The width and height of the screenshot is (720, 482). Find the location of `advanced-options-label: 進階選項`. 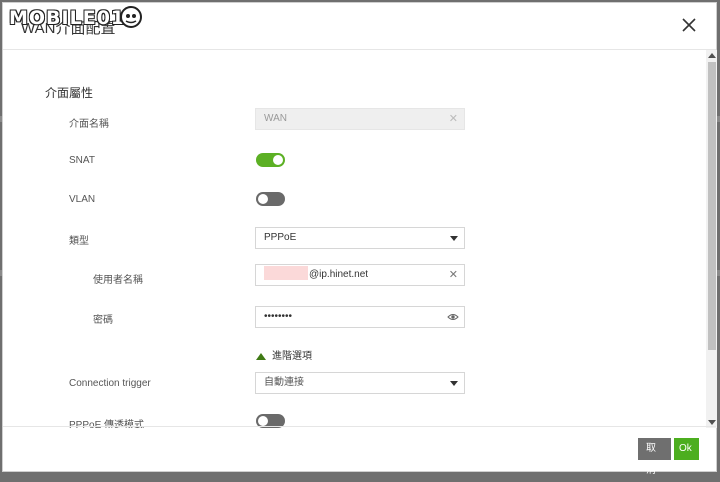

advanced-options-label: 進階選項 is located at coordinates (292, 356).